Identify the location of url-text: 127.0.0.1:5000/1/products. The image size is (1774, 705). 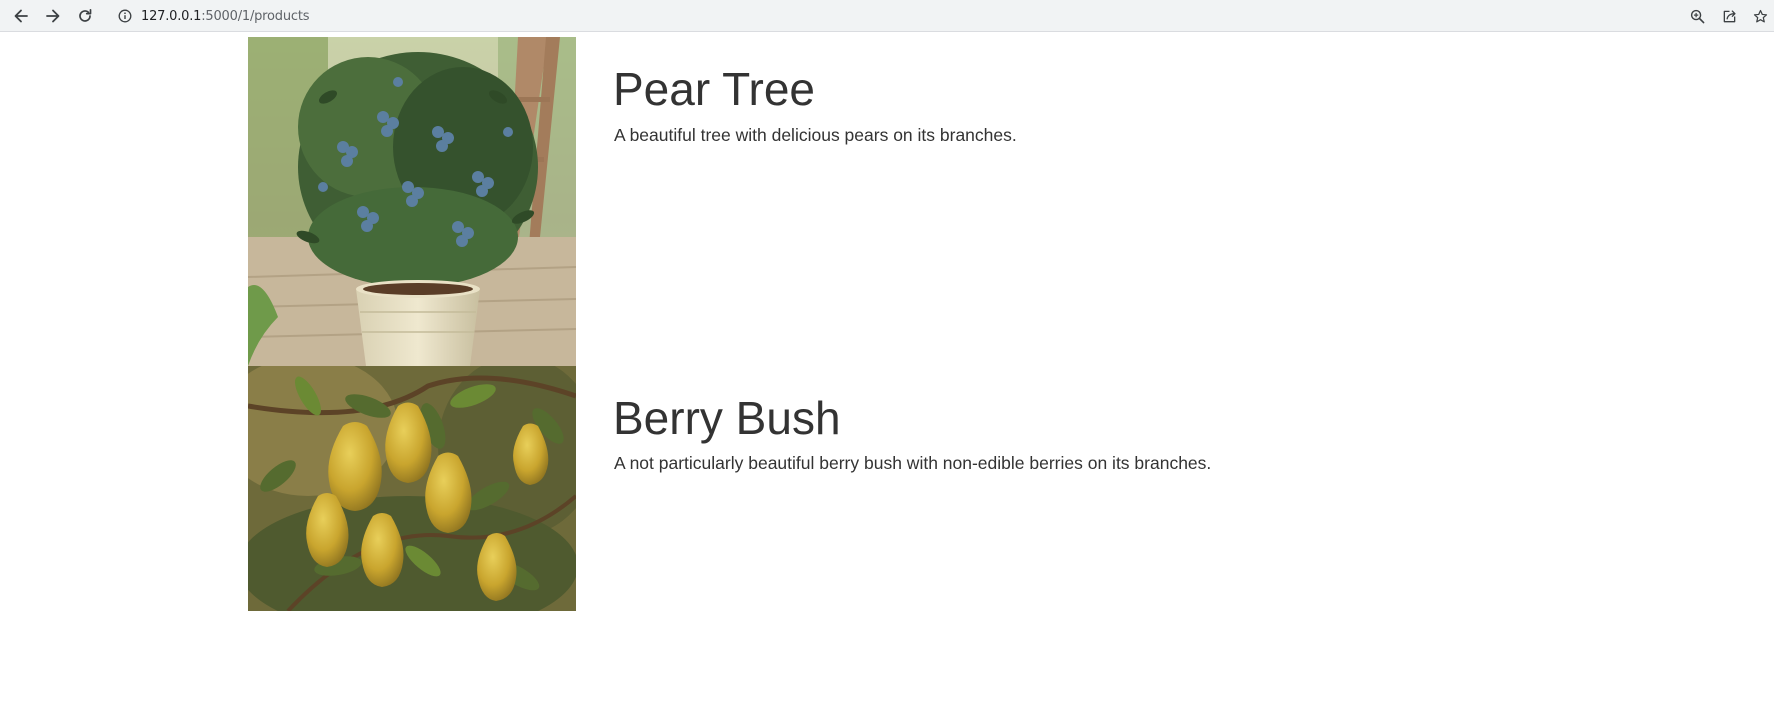
(225, 16).